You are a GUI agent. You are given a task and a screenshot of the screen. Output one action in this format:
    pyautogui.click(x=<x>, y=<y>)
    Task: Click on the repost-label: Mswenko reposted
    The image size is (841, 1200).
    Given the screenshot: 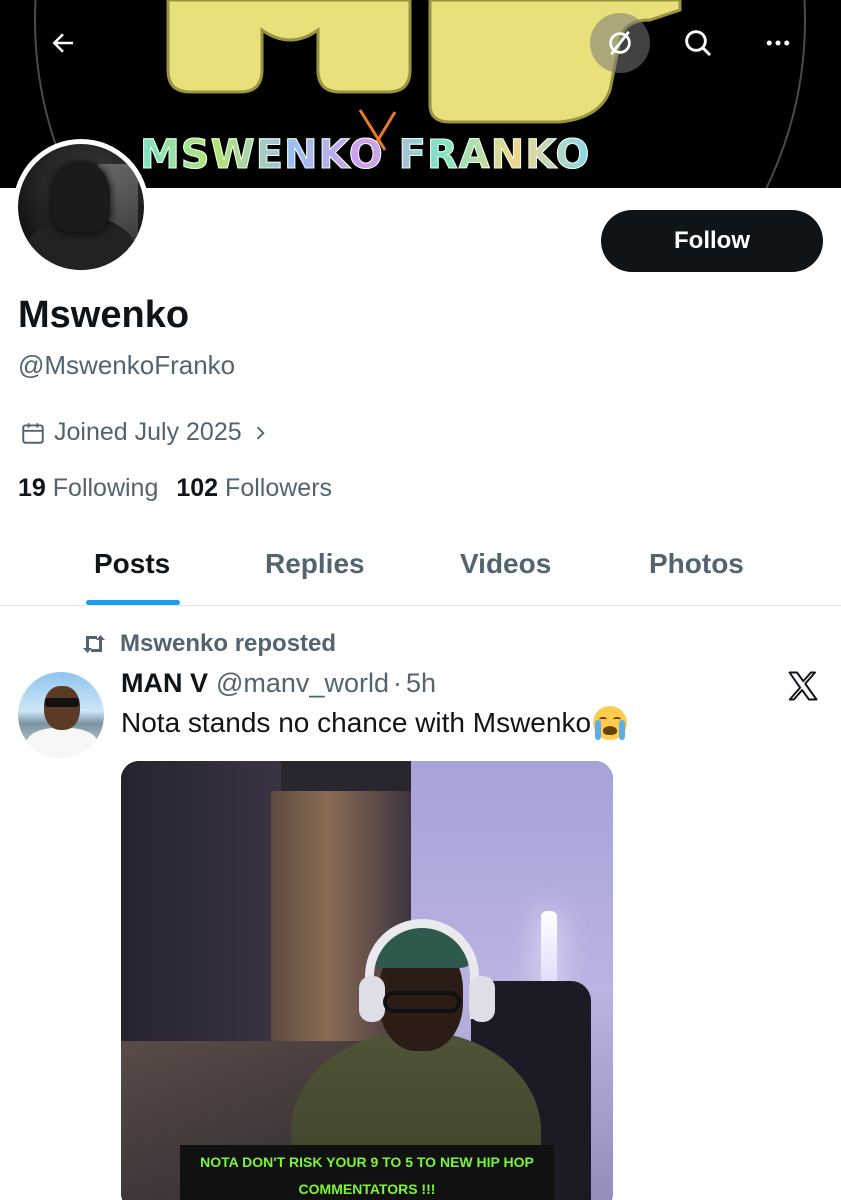 What is the action you would take?
    pyautogui.click(x=228, y=643)
    